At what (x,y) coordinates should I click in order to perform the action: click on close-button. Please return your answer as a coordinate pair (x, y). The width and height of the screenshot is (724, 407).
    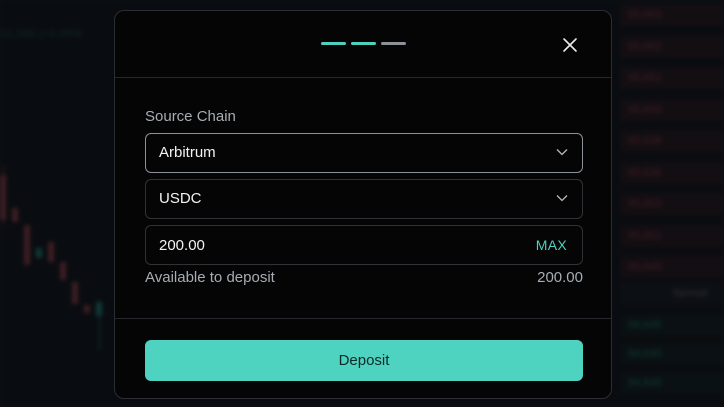
    Looking at the image, I should click on (570, 45).